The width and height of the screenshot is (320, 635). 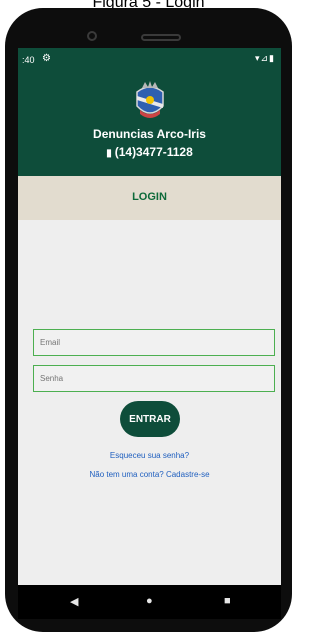 I want to click on front-camera, so click(x=92, y=36).